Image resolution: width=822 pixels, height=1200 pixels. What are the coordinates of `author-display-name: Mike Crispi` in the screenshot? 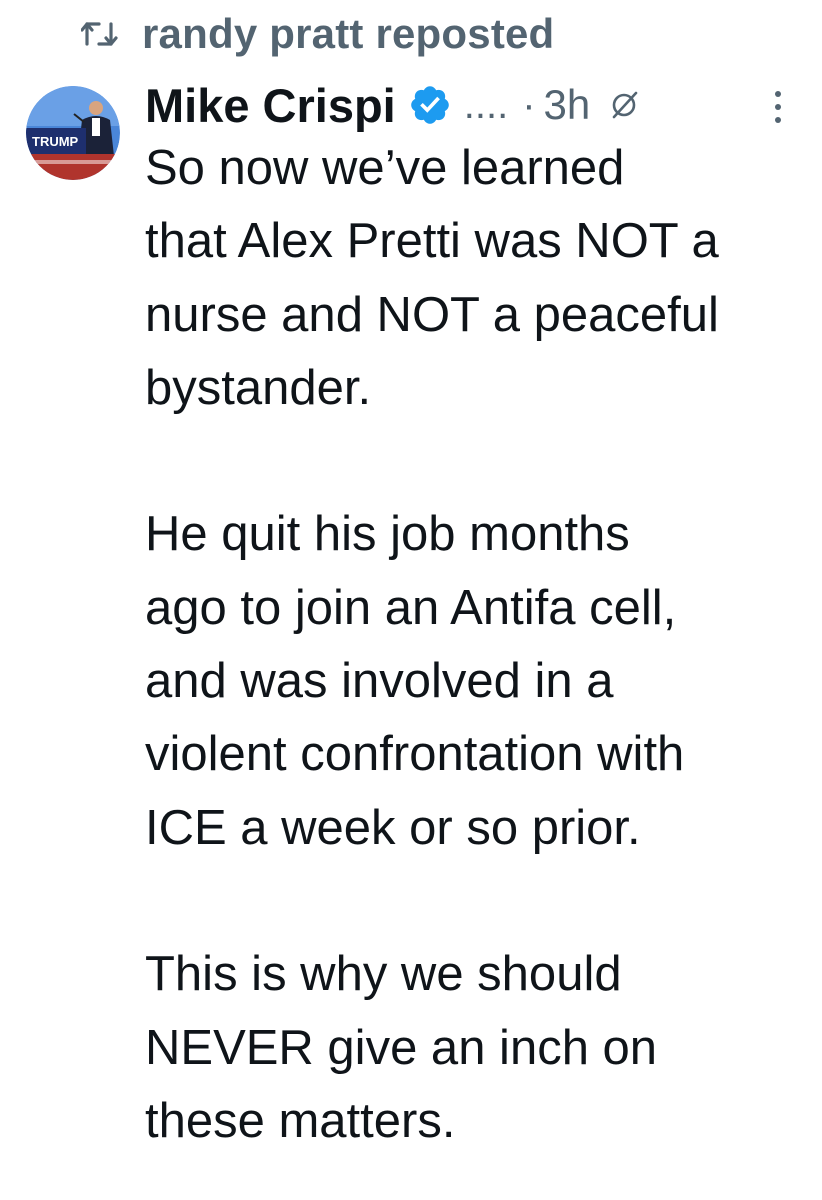 It's located at (270, 105).